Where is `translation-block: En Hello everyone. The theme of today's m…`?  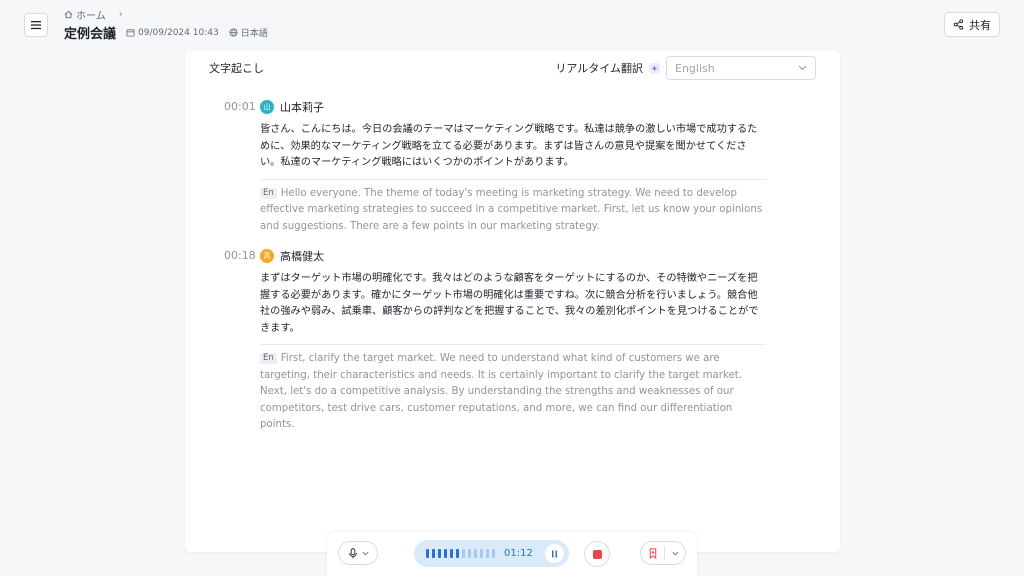
translation-block: En Hello everyone. The theme of today's m… is located at coordinates (513, 211).